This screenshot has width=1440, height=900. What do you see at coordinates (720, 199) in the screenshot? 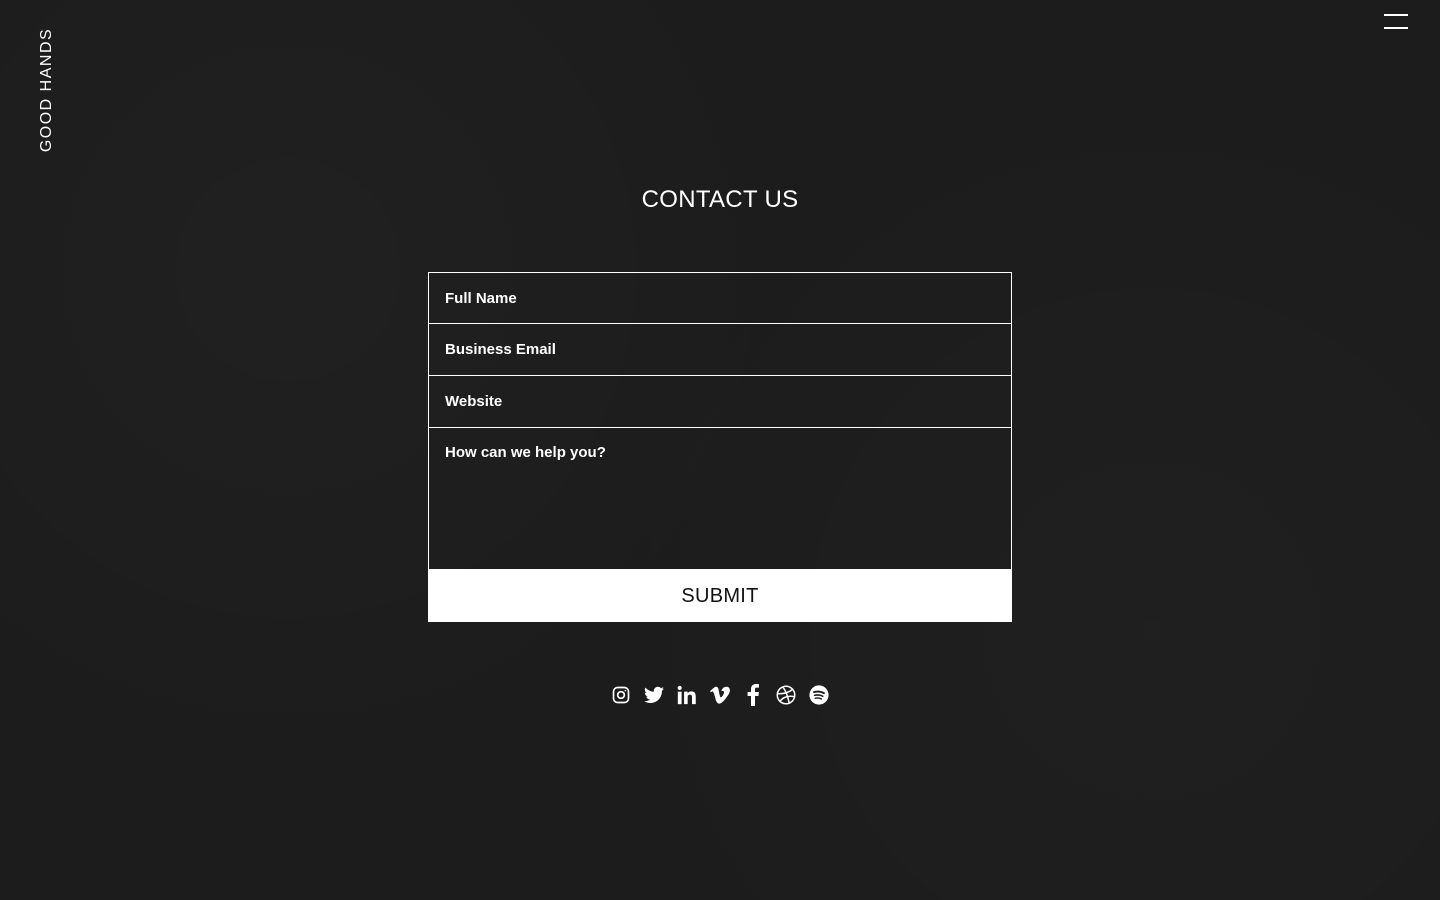
I see `page-title: CONTACT US` at bounding box center [720, 199].